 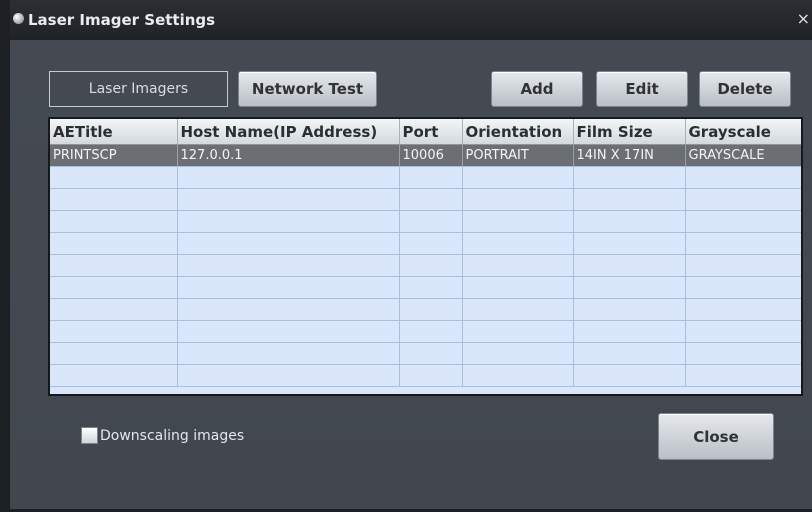 What do you see at coordinates (743, 132) in the screenshot?
I see `column-header-grayscale: Grayscale` at bounding box center [743, 132].